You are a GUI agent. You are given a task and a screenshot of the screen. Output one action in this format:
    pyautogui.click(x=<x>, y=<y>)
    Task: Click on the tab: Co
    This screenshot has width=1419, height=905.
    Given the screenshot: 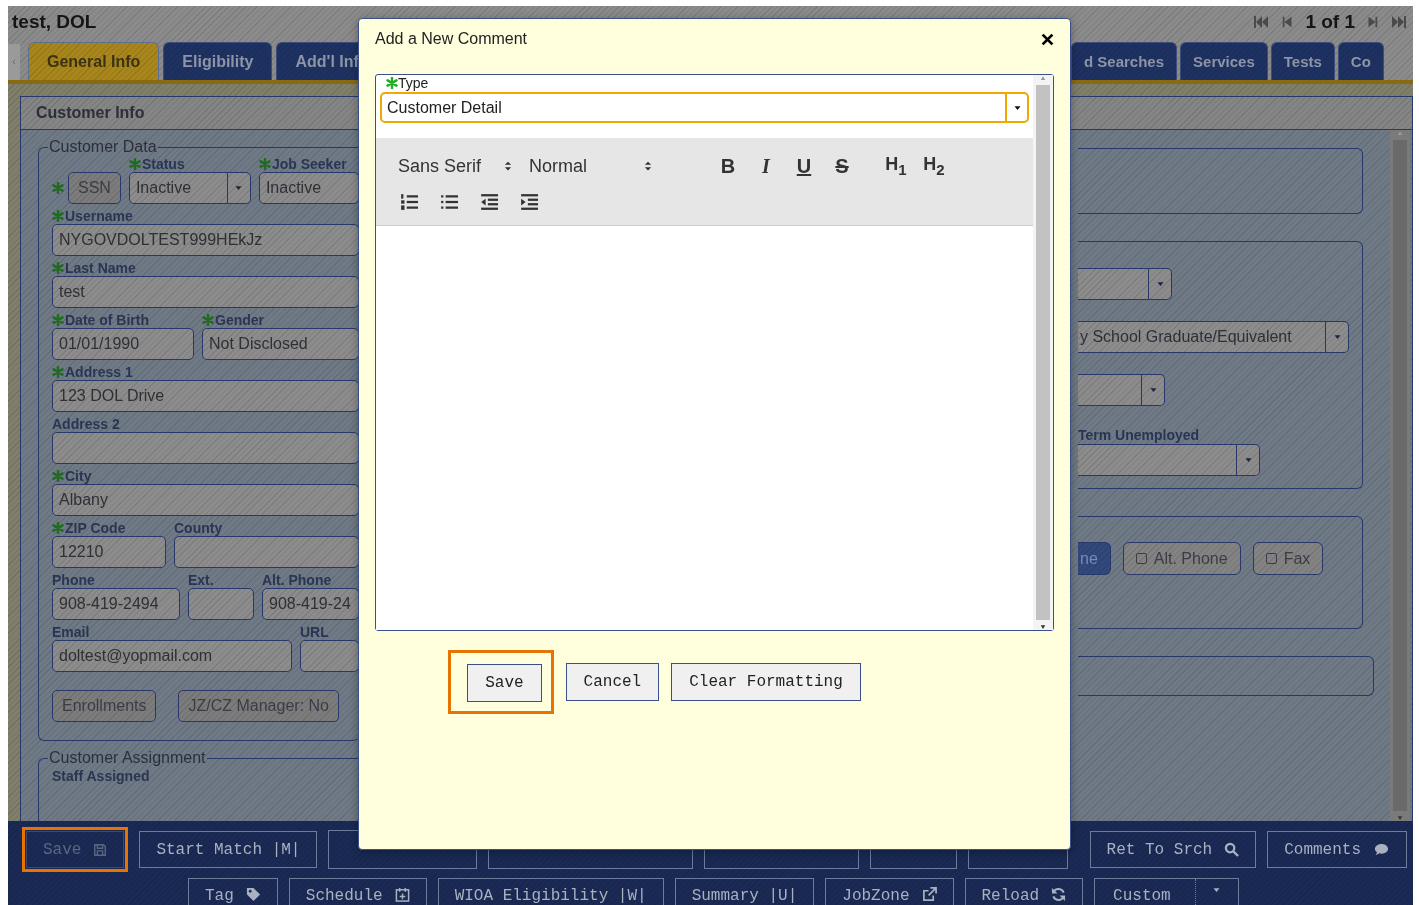 What is the action you would take?
    pyautogui.click(x=1360, y=61)
    